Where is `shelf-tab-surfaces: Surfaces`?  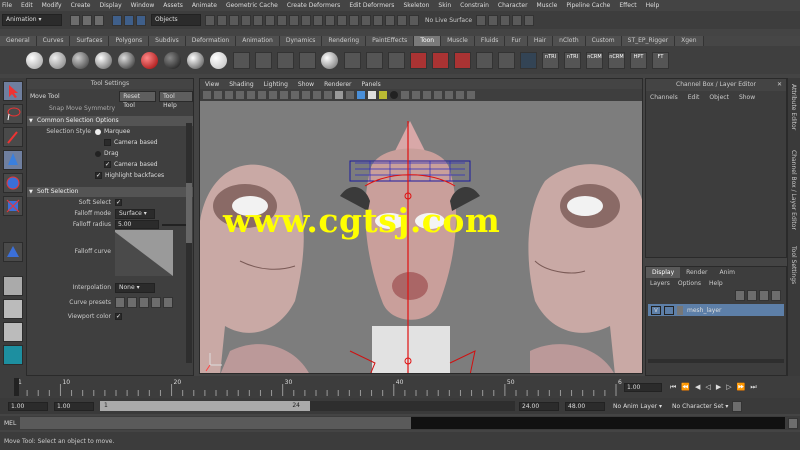
shelf-tab-surfaces: Surfaces is located at coordinates (90, 41).